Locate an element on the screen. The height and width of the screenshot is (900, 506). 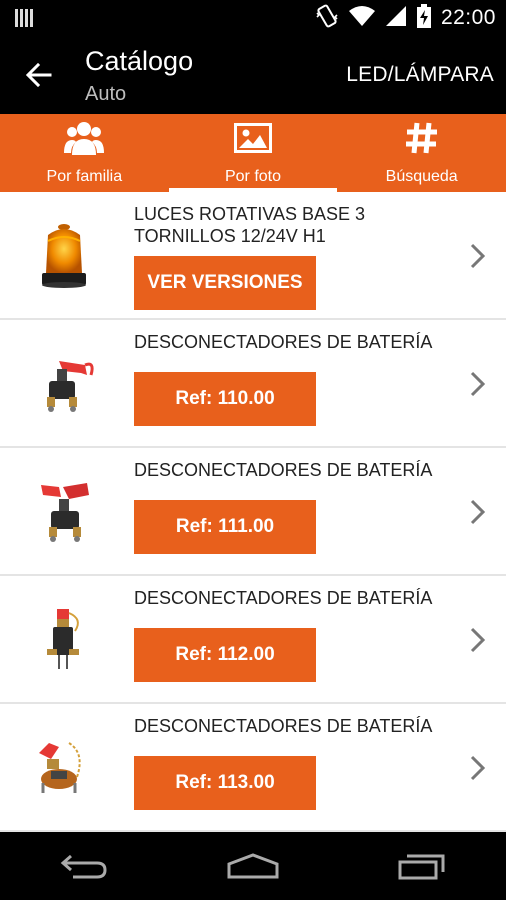
status-bar: 22:00 is located at coordinates (253, 18).